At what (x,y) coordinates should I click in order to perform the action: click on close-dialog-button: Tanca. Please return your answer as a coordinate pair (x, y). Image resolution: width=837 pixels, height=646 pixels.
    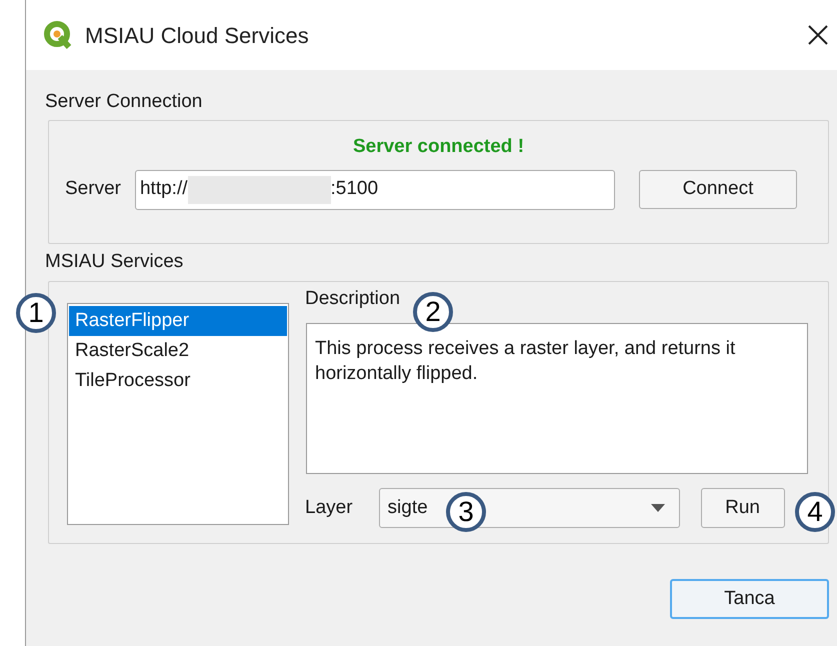
    Looking at the image, I should click on (749, 599).